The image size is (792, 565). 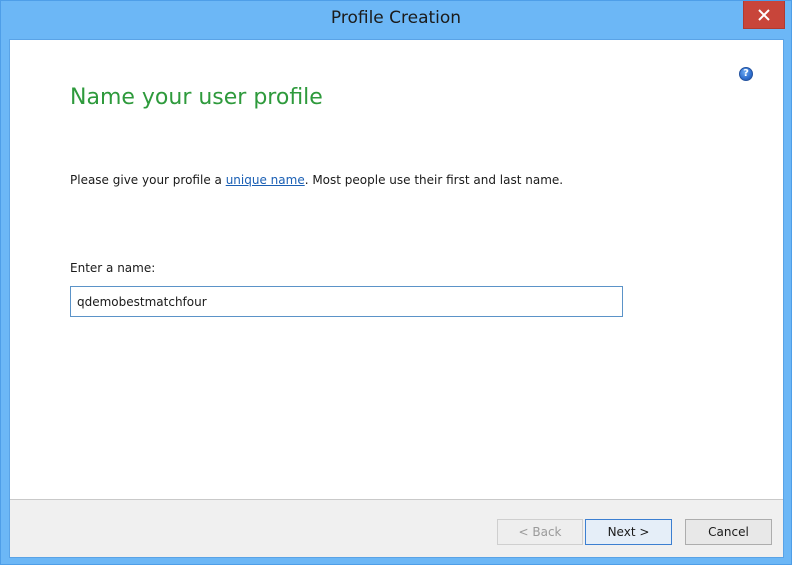 I want to click on title-bar: Profile Creation, so click(x=396, y=20).